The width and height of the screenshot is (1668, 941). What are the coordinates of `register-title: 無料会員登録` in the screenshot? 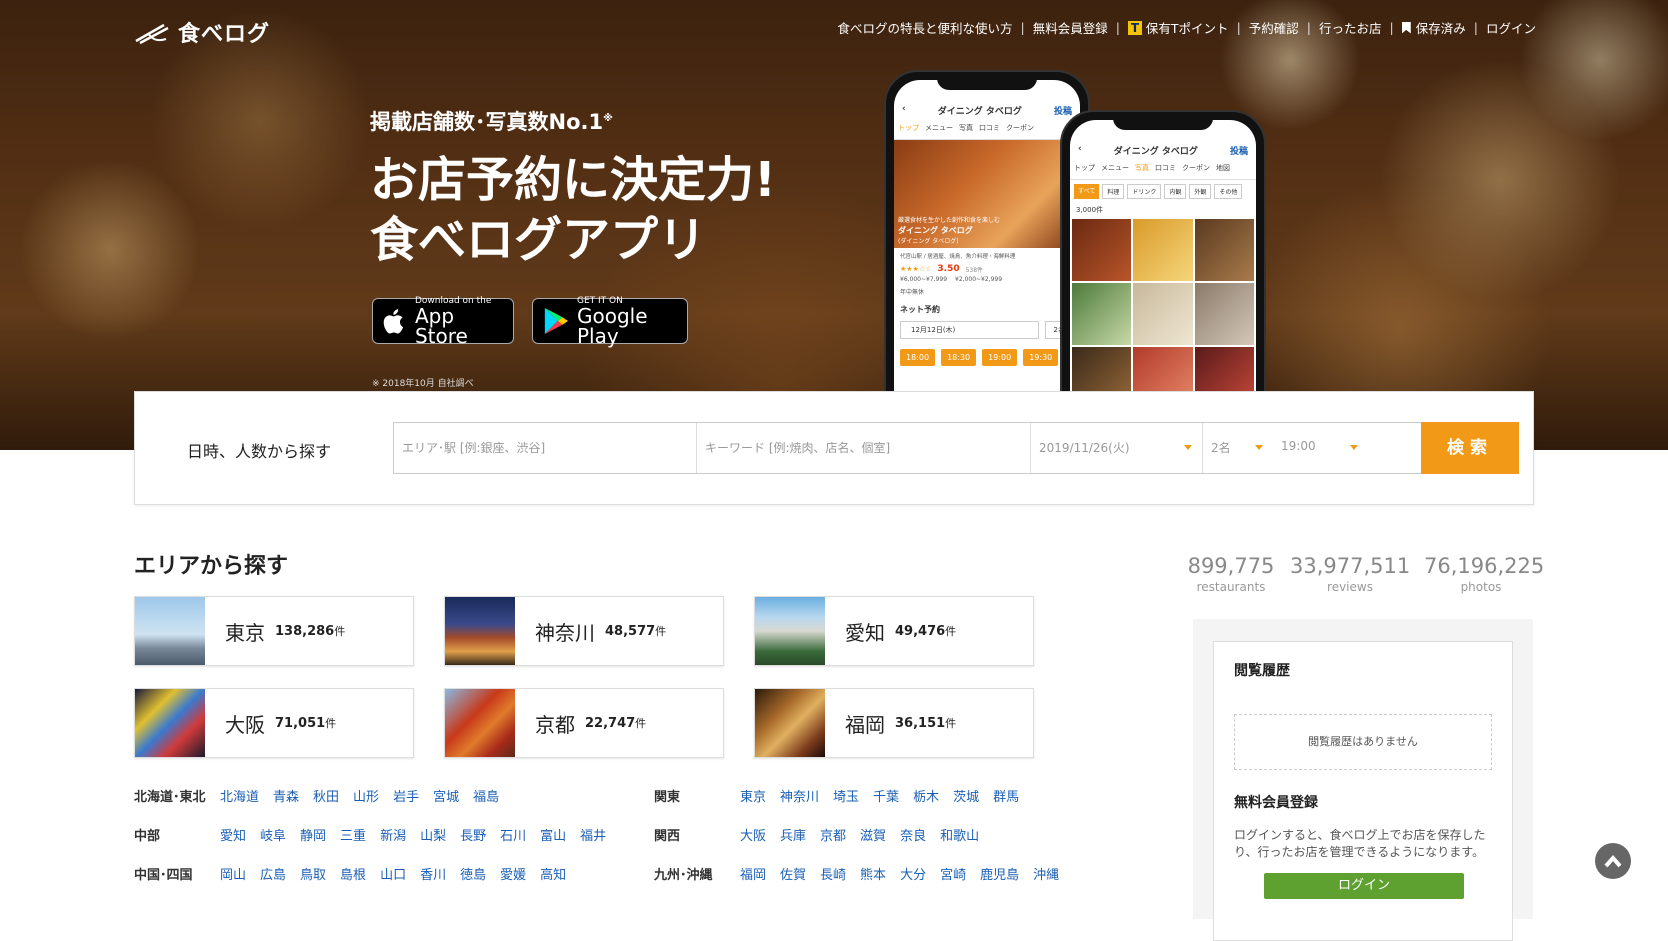 It's located at (1276, 803).